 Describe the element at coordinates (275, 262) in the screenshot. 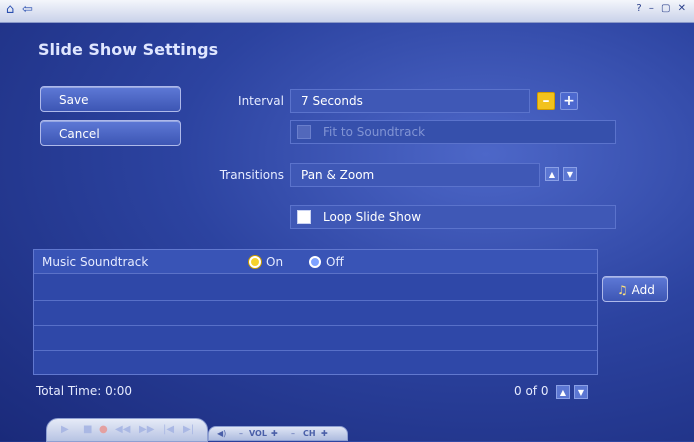

I see `on-radio-label: On` at that location.